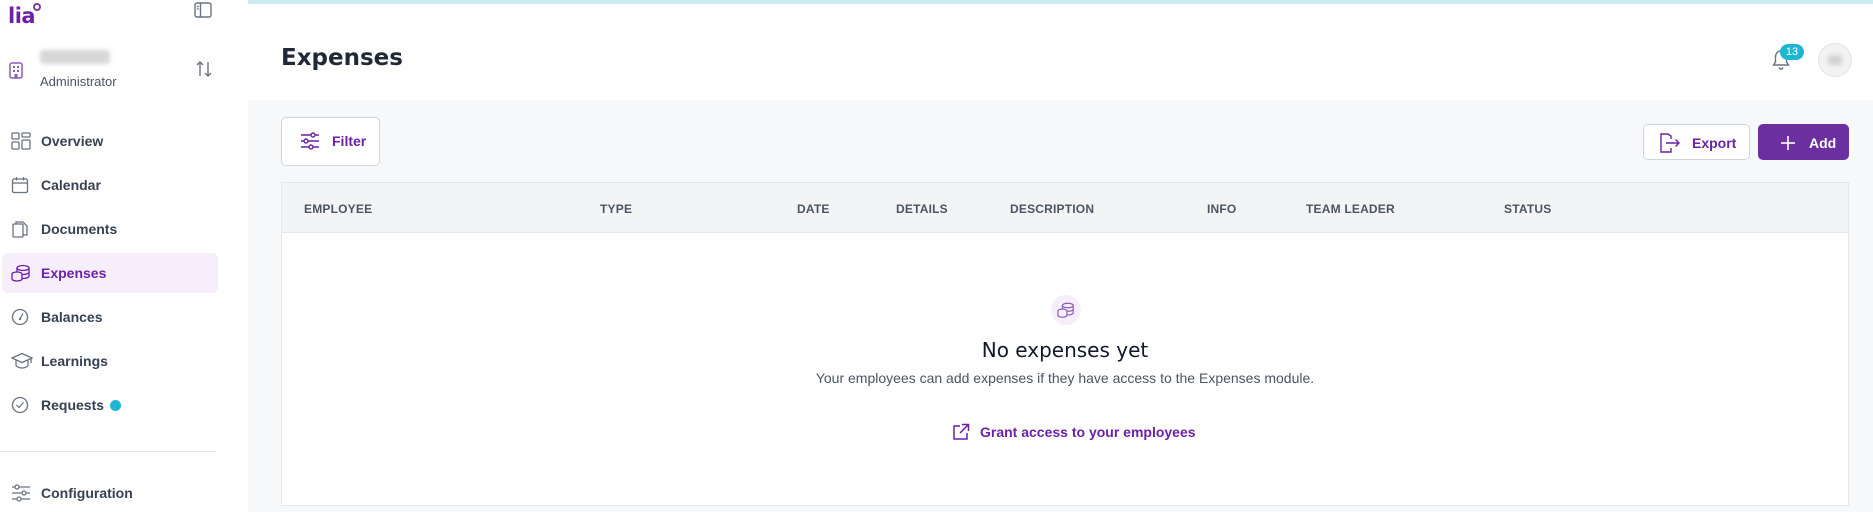 The height and width of the screenshot is (513, 1873). What do you see at coordinates (21, 185) in the screenshot?
I see `calendar-icon` at bounding box center [21, 185].